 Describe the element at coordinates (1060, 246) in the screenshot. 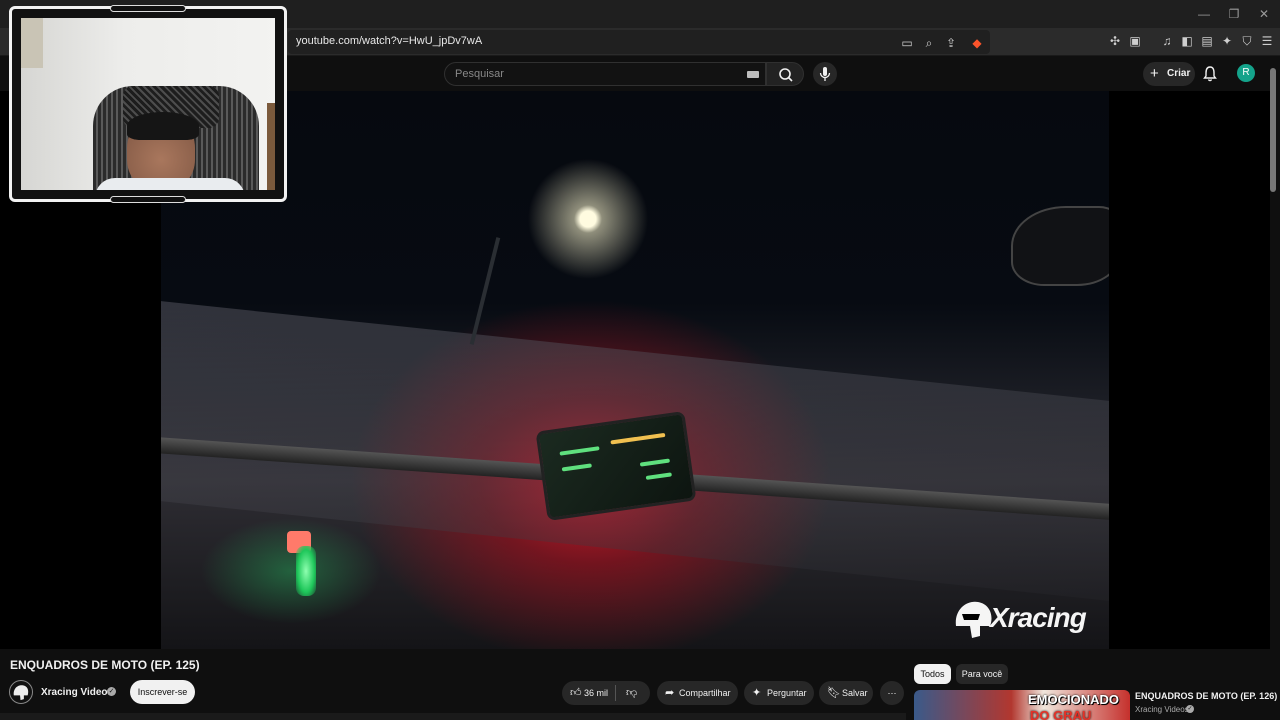

I see `motorcycle-mirror` at that location.